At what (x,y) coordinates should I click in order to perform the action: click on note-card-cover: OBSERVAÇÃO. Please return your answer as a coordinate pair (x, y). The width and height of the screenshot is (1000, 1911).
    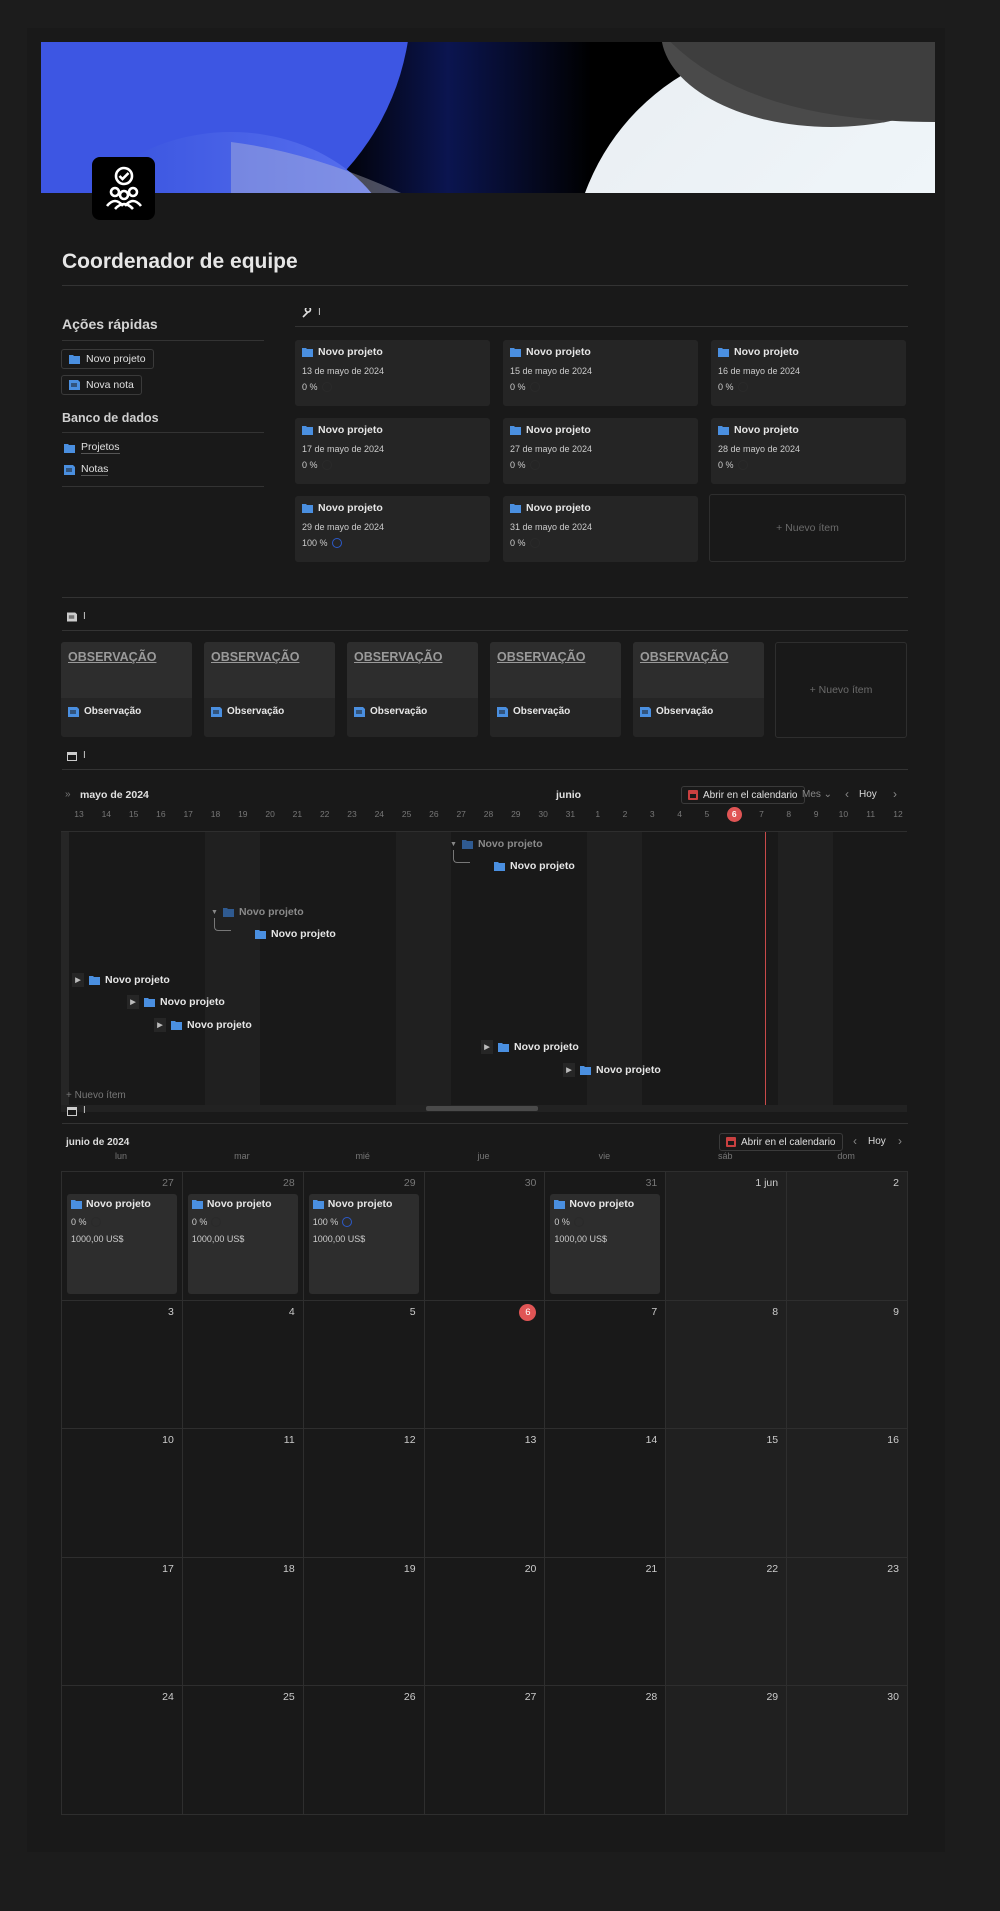
    Looking at the image, I should click on (269, 670).